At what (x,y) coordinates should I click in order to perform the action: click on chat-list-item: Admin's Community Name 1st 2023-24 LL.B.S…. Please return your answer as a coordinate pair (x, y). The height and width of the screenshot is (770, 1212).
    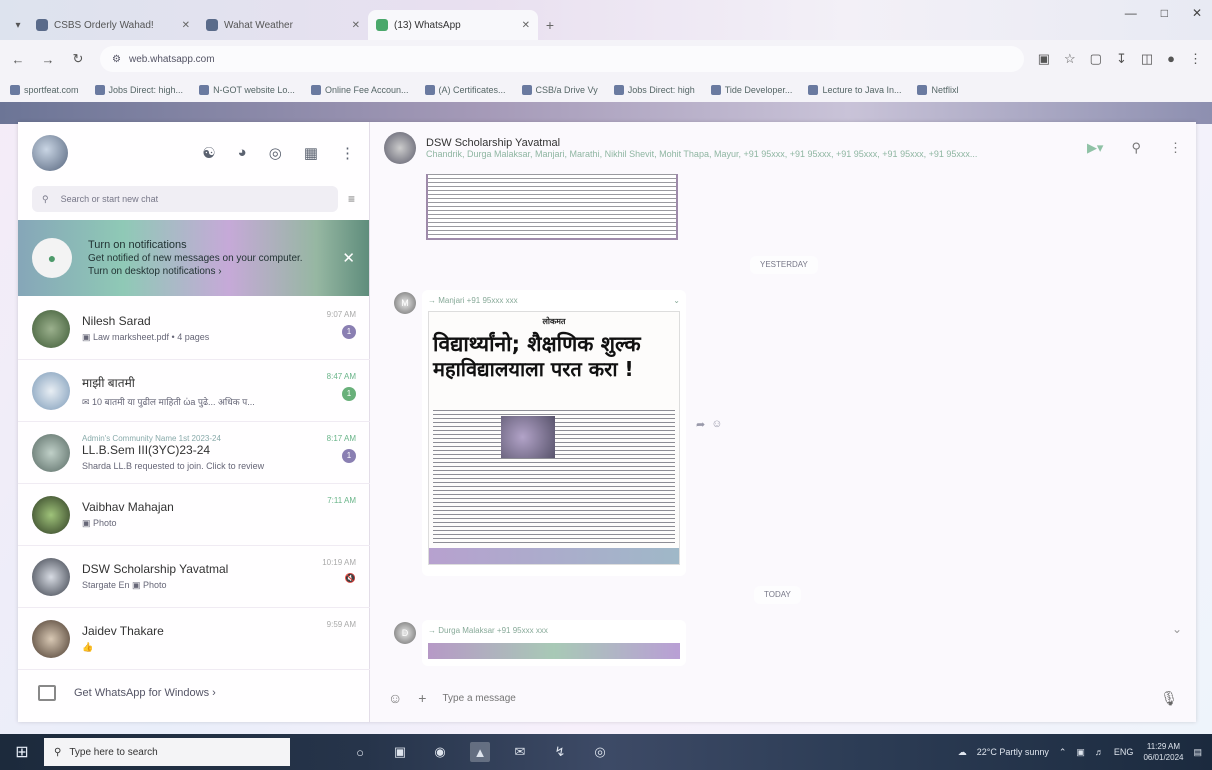
    Looking at the image, I should click on (194, 453).